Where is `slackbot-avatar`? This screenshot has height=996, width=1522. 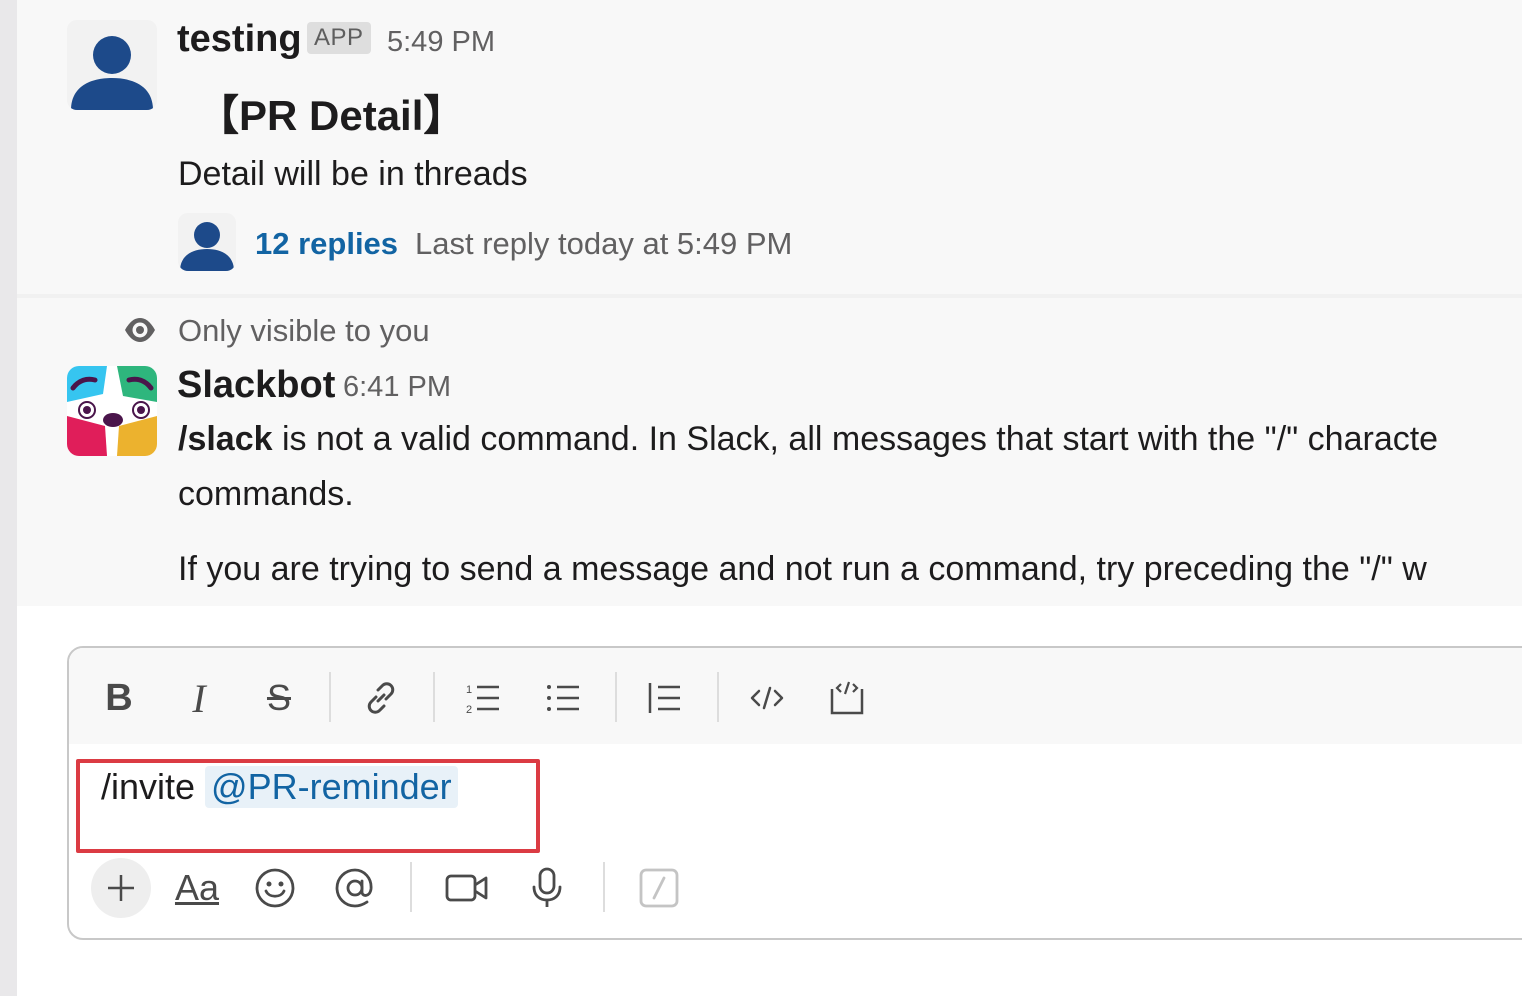 slackbot-avatar is located at coordinates (112, 411).